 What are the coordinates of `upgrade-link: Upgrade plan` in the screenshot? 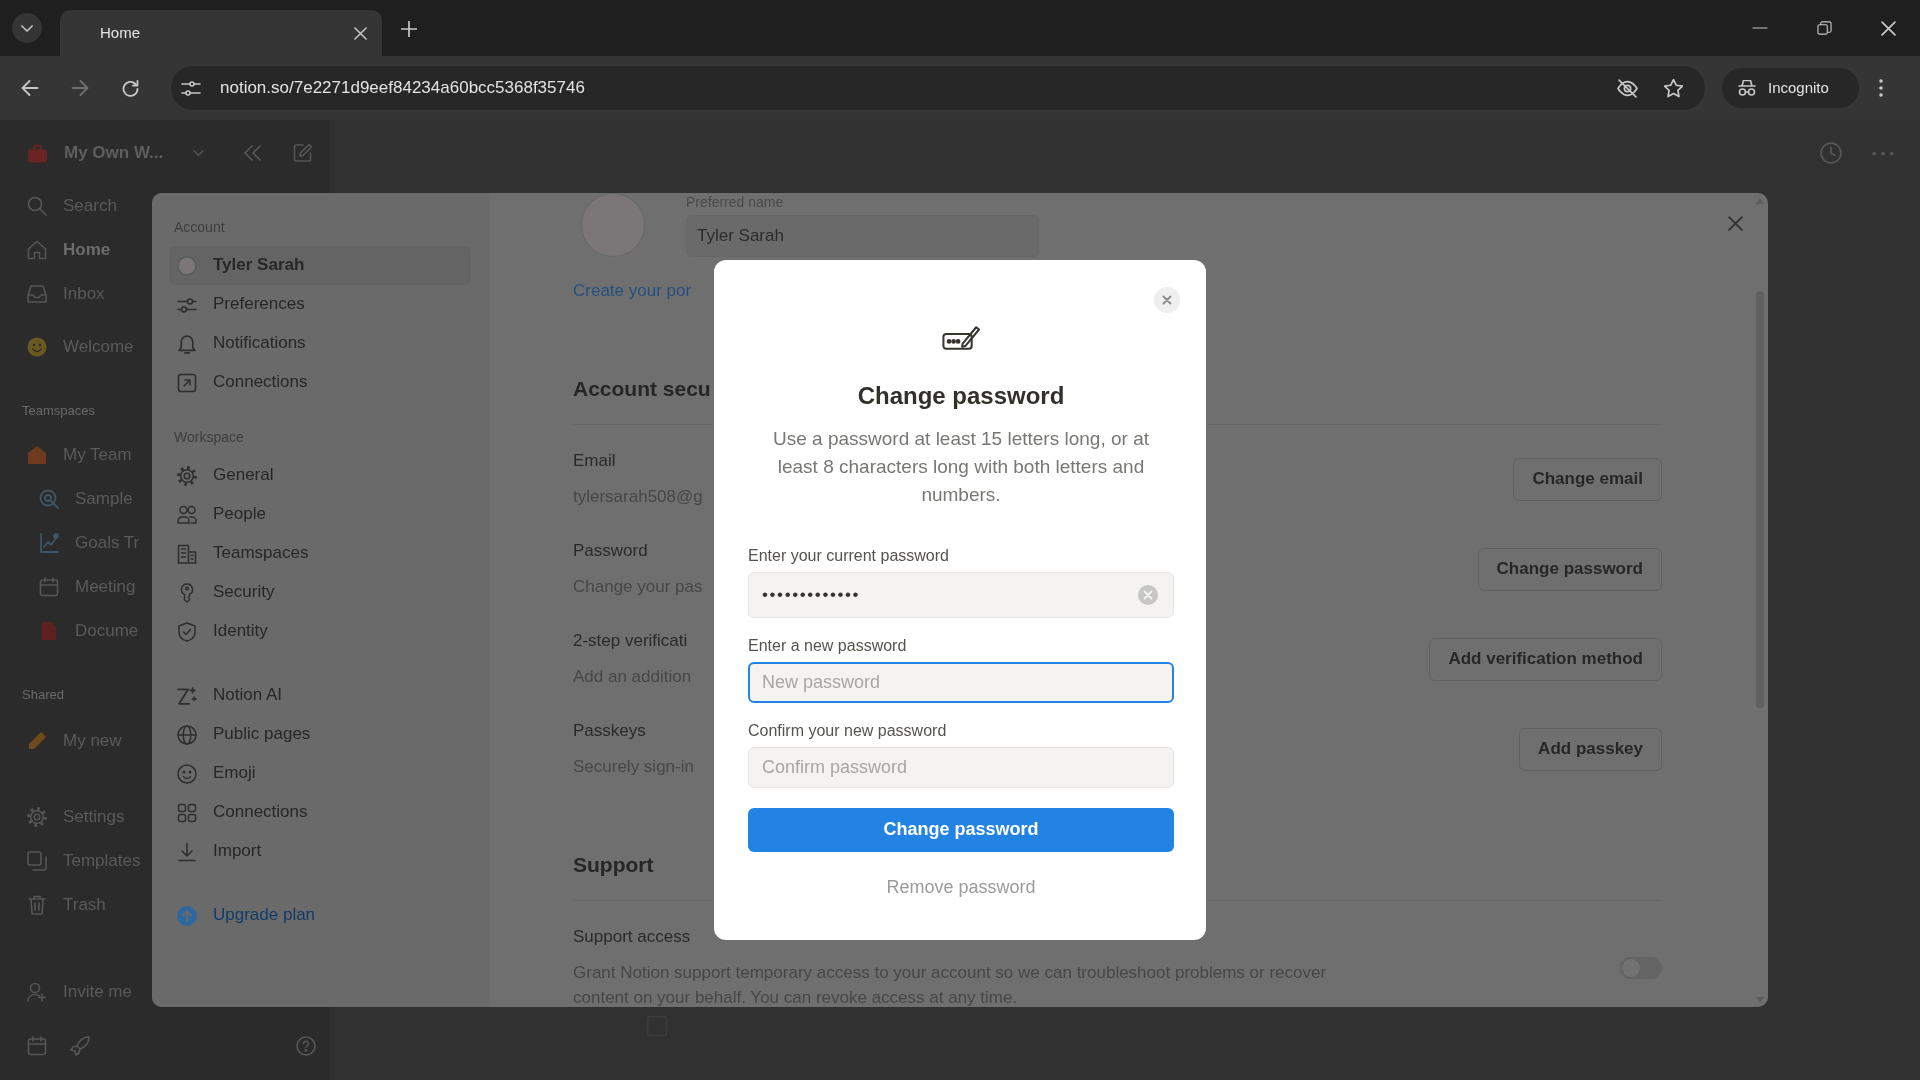 It's located at (320, 915).